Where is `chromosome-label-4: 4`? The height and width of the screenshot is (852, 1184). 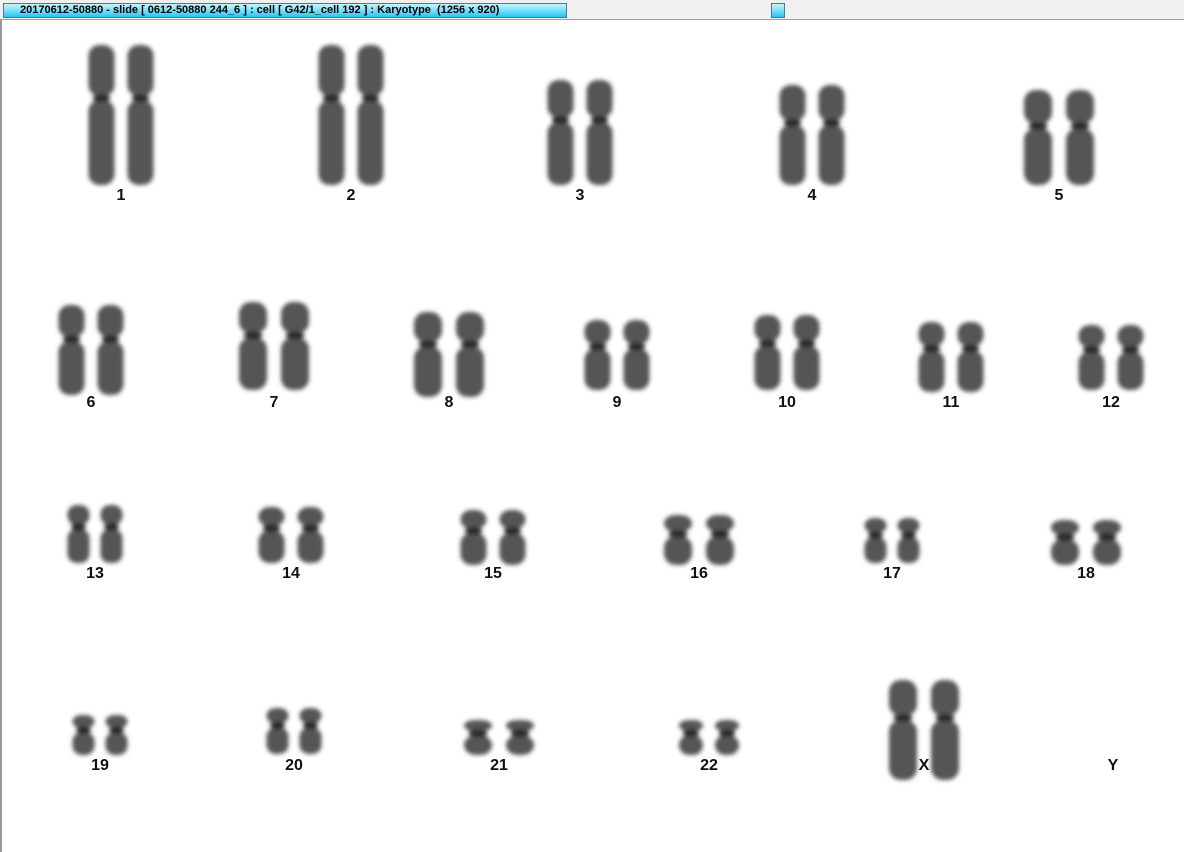
chromosome-label-4: 4 is located at coordinates (812, 195).